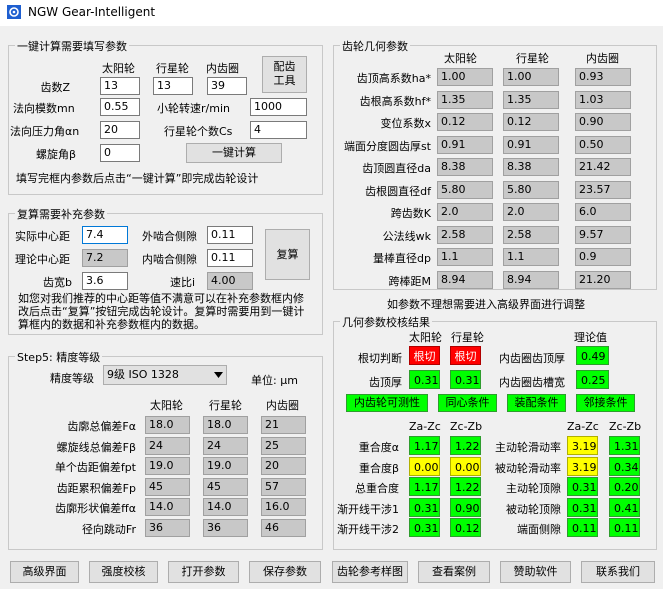 This screenshot has height=589, width=663. Describe the element at coordinates (465, 507) in the screenshot. I see `check-zcb-value: 0.90` at that location.